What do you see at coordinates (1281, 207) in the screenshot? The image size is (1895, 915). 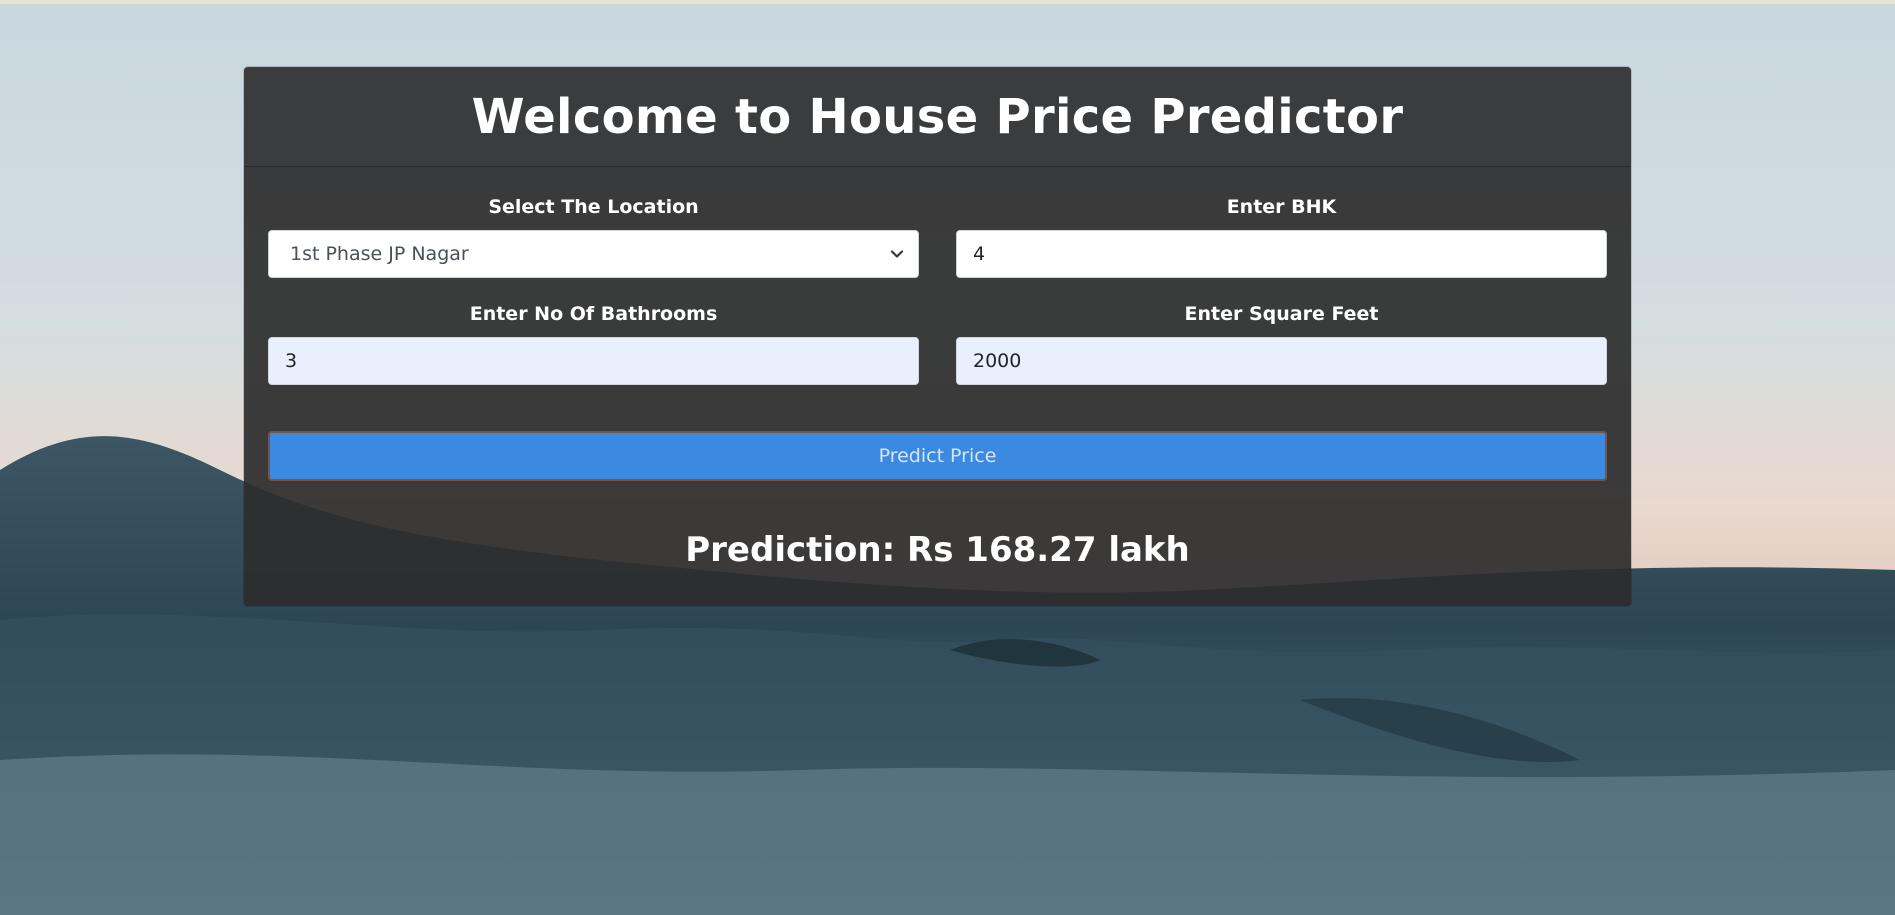 I see `bhk-label: Enter BHK` at bounding box center [1281, 207].